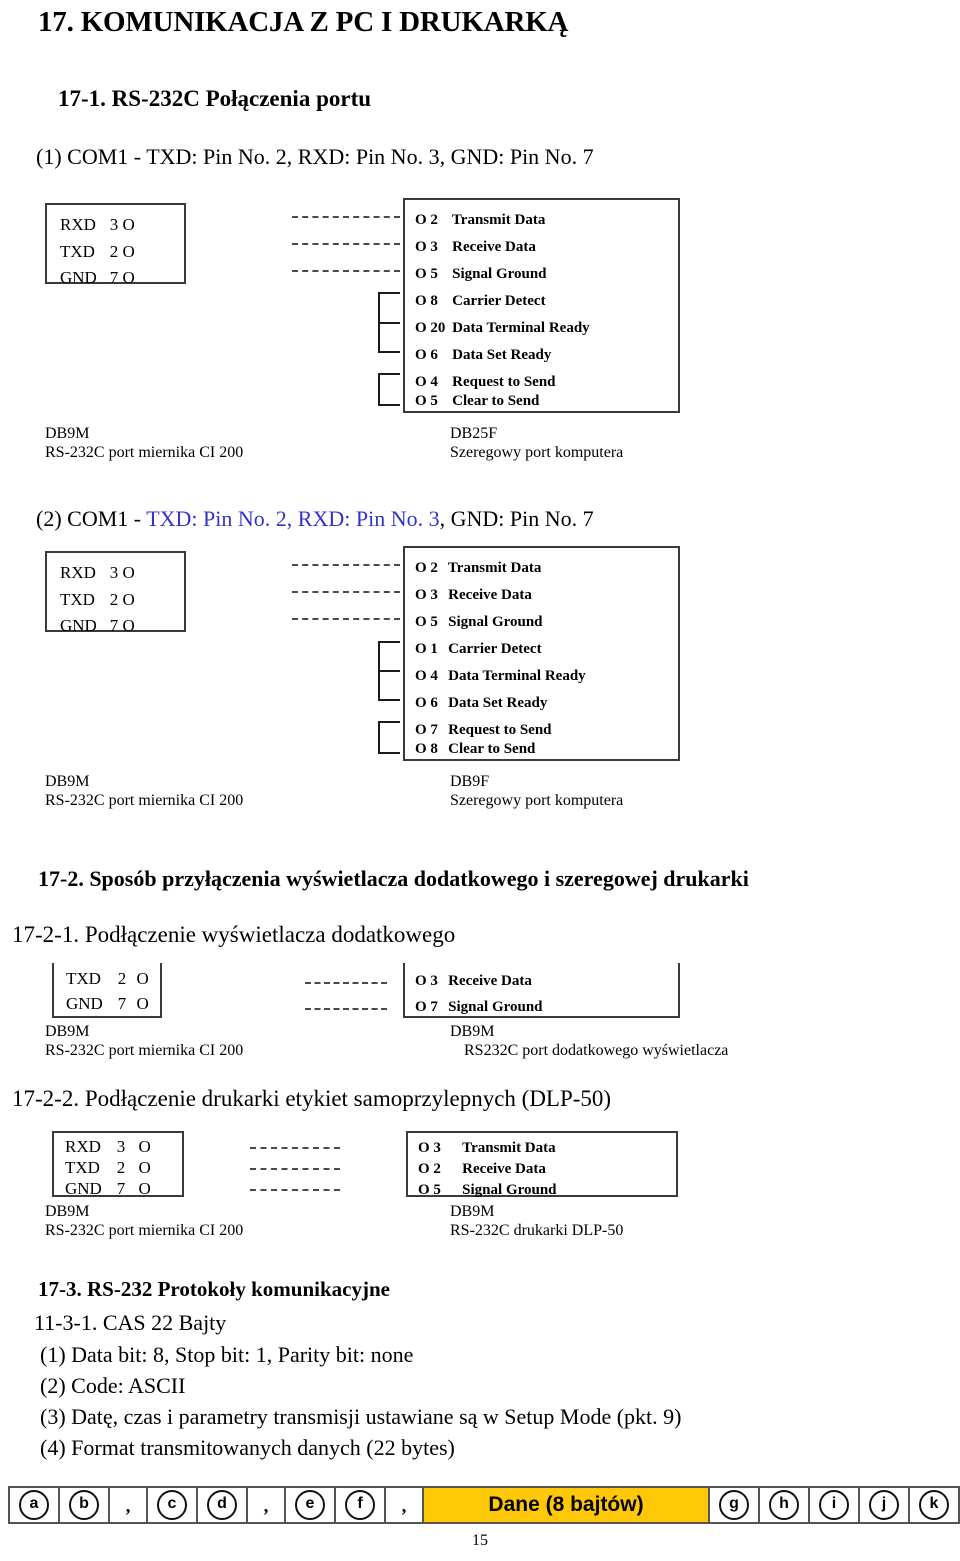  I want to click on signal-name: Signal Ground, so click(495, 622).